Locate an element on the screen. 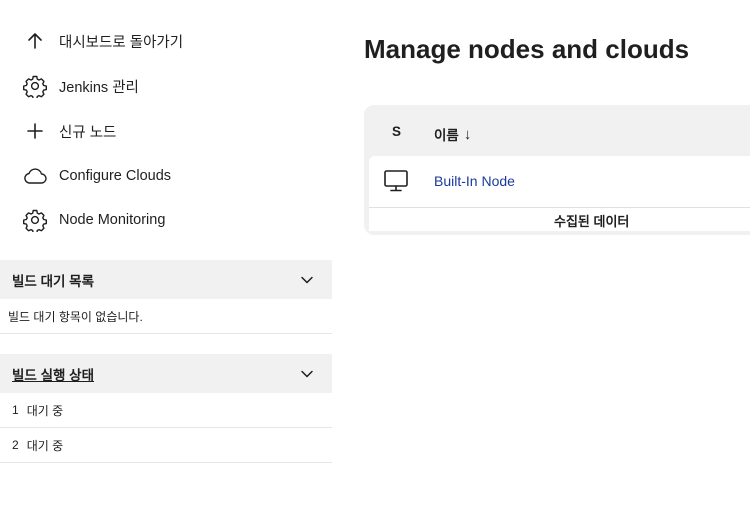 The height and width of the screenshot is (512, 750). sidebar-item-label: 신규 노드 is located at coordinates (88, 132).